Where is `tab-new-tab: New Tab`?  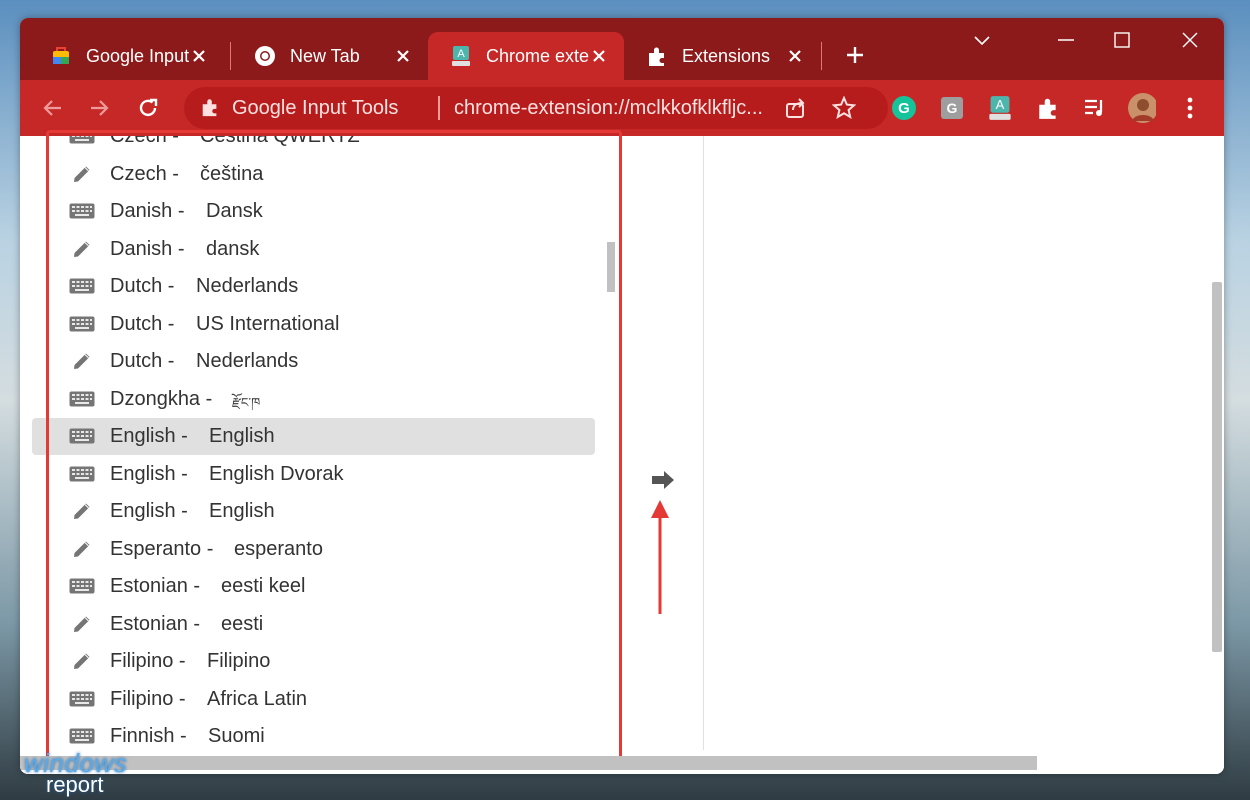
tab-new-tab: New Tab is located at coordinates (330, 56).